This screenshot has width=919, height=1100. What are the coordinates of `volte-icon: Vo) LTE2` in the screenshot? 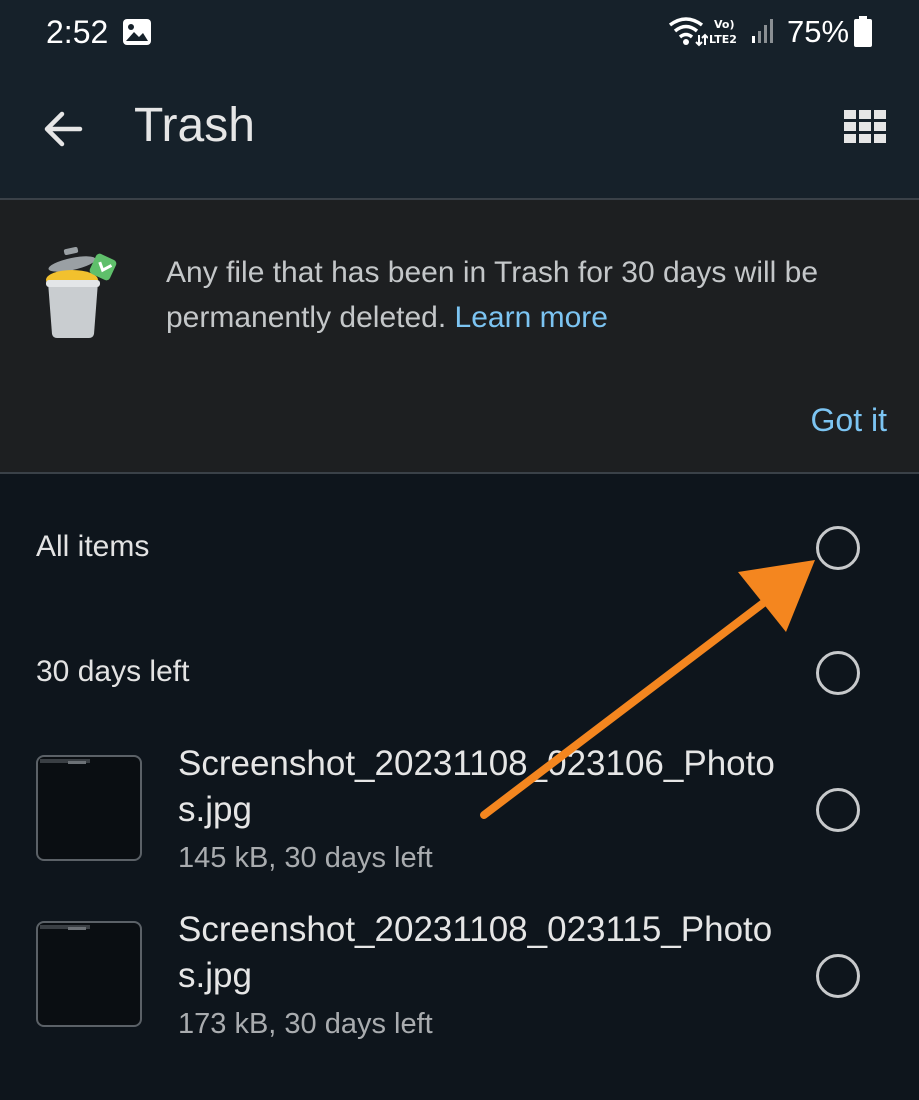 It's located at (723, 32).